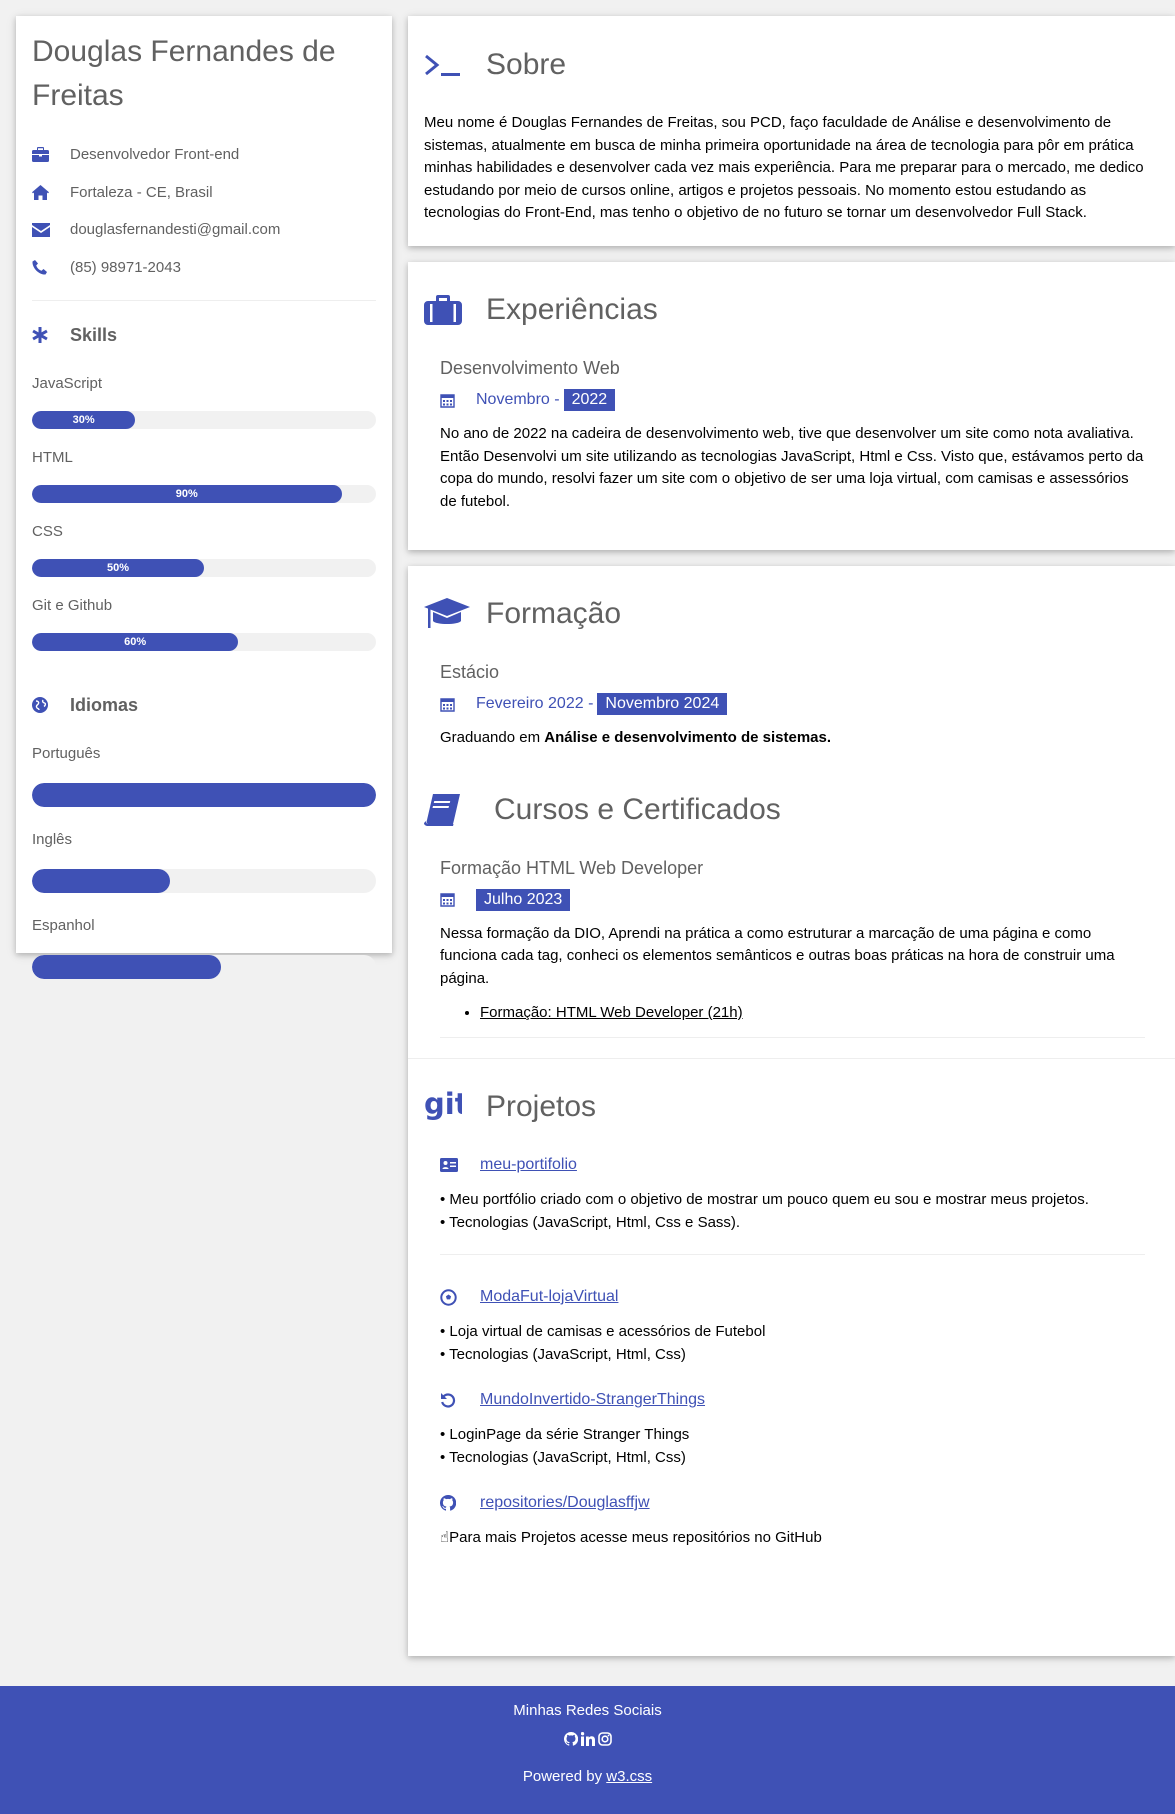 Image resolution: width=1175 pixels, height=1814 pixels. I want to click on language-label-spanish: Espanhol, so click(63, 925).